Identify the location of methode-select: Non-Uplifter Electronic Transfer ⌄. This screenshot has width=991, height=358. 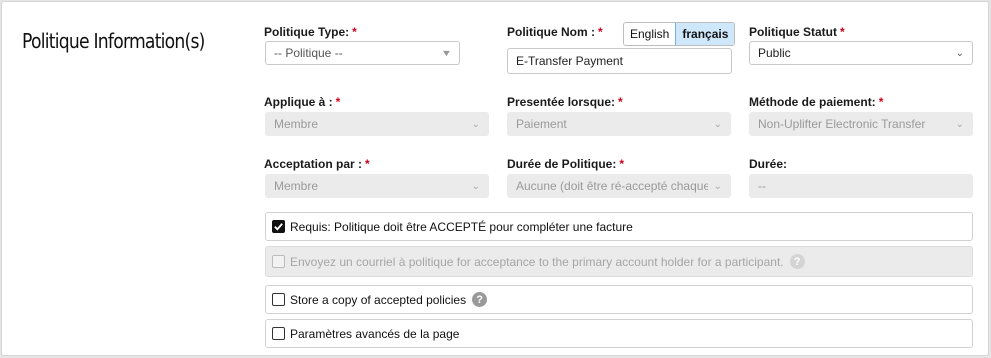
(861, 124).